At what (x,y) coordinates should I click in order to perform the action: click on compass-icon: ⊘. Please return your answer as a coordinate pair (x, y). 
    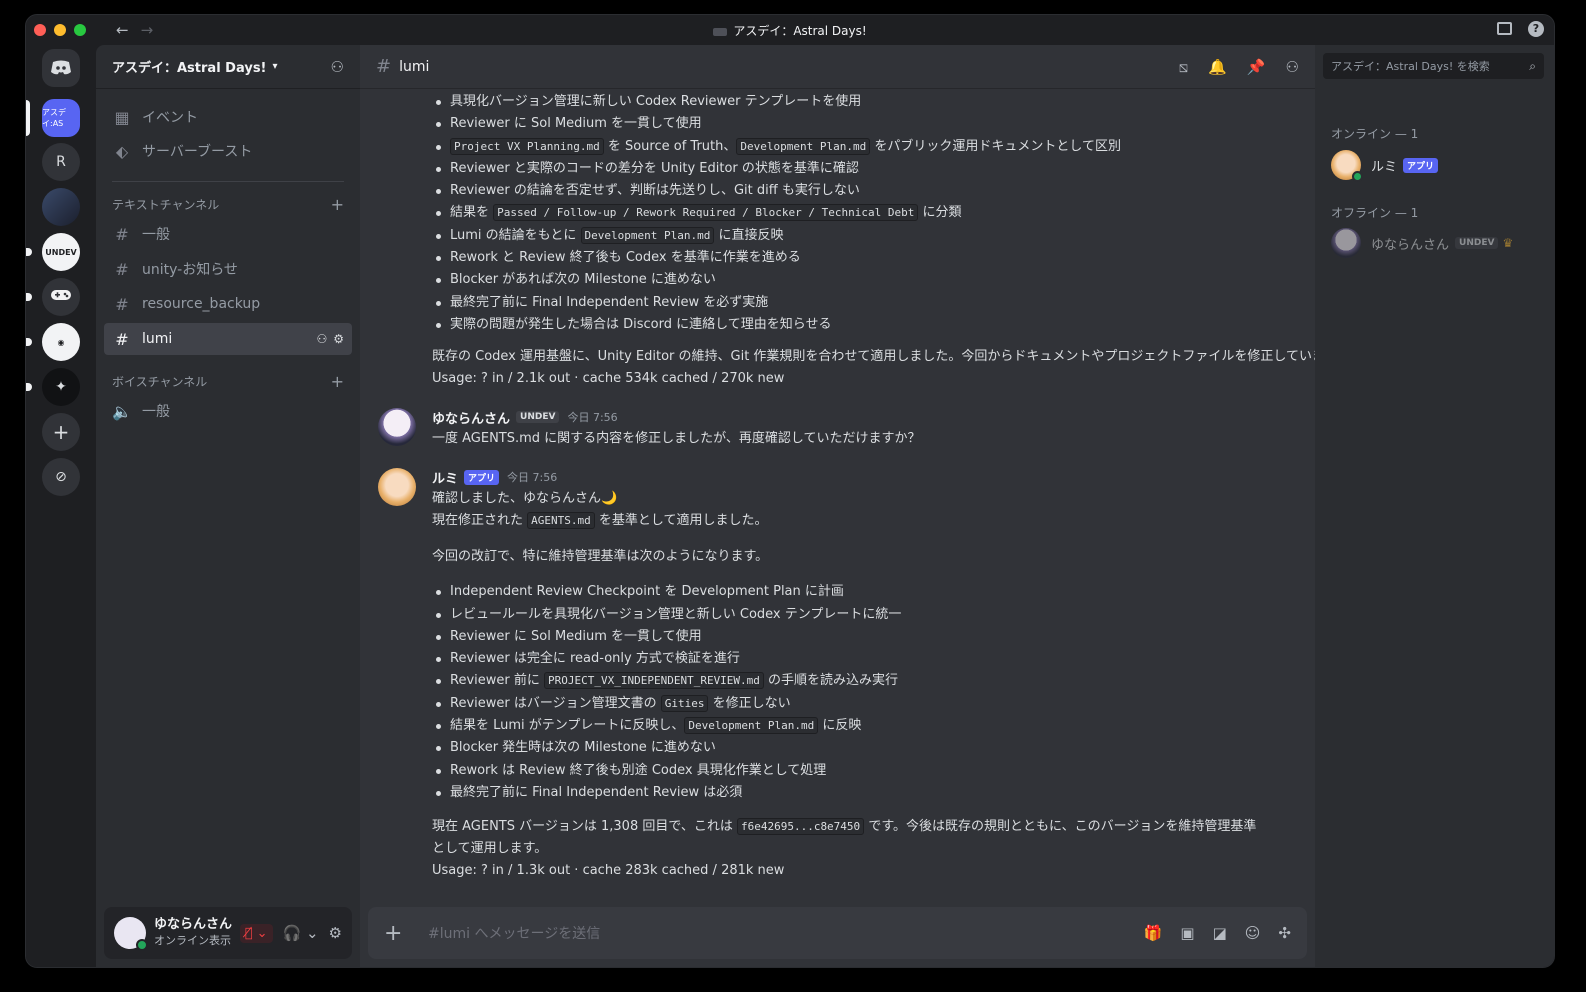
    Looking at the image, I should click on (61, 477).